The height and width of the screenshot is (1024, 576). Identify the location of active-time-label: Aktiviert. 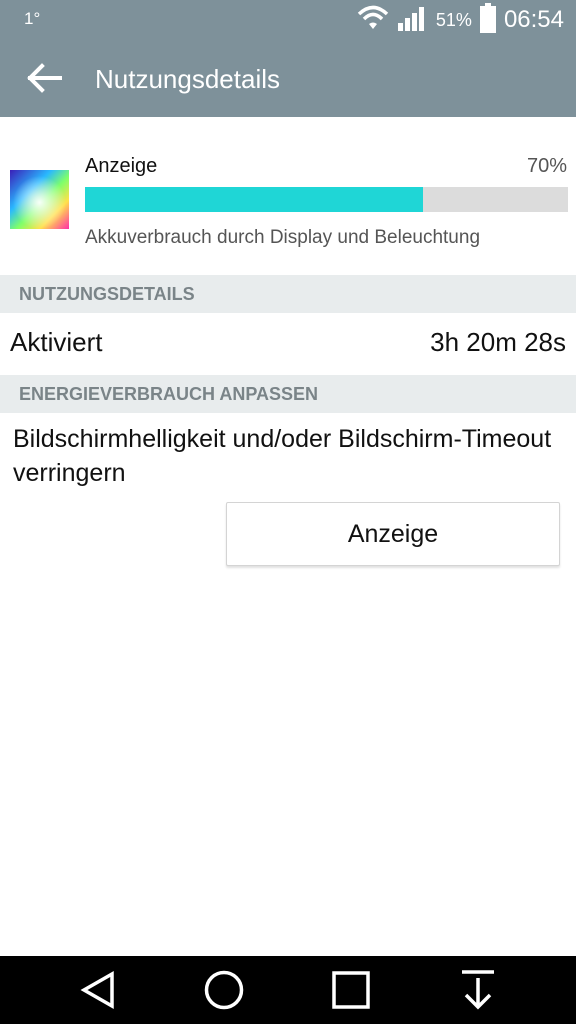
(56, 342).